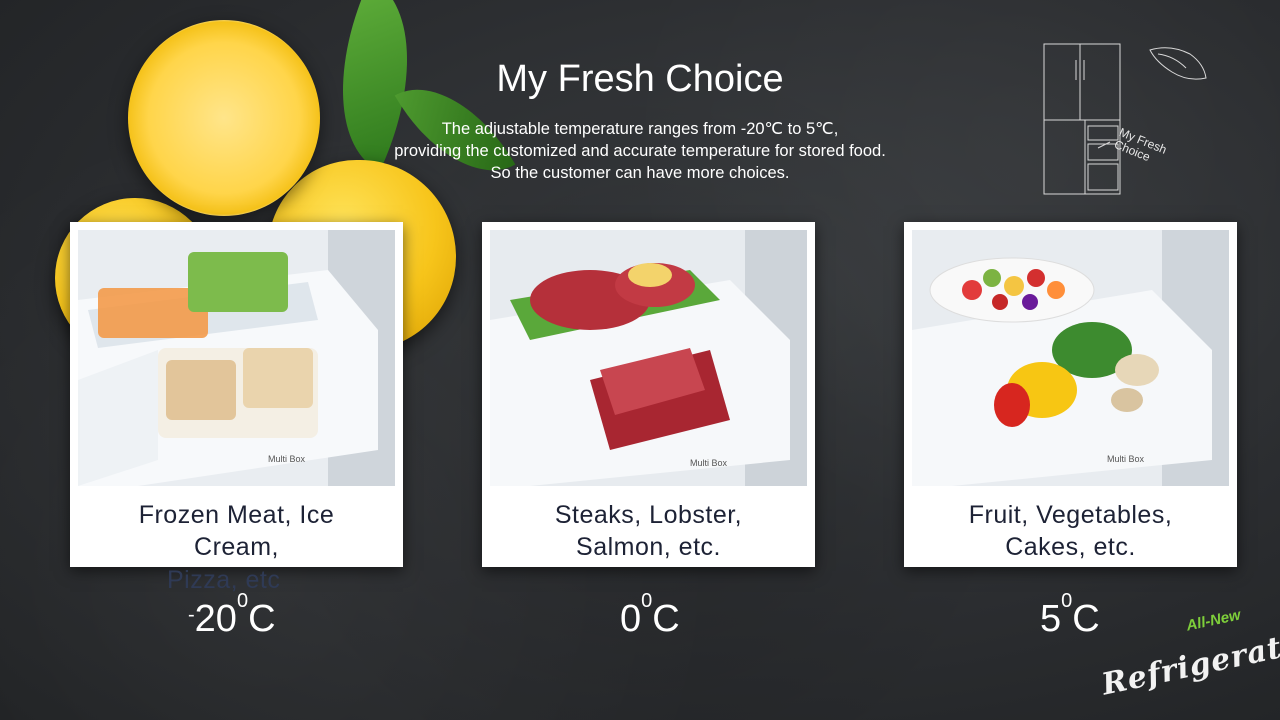  I want to click on caption-line: Frozen Meat, Ice, so click(236, 515).